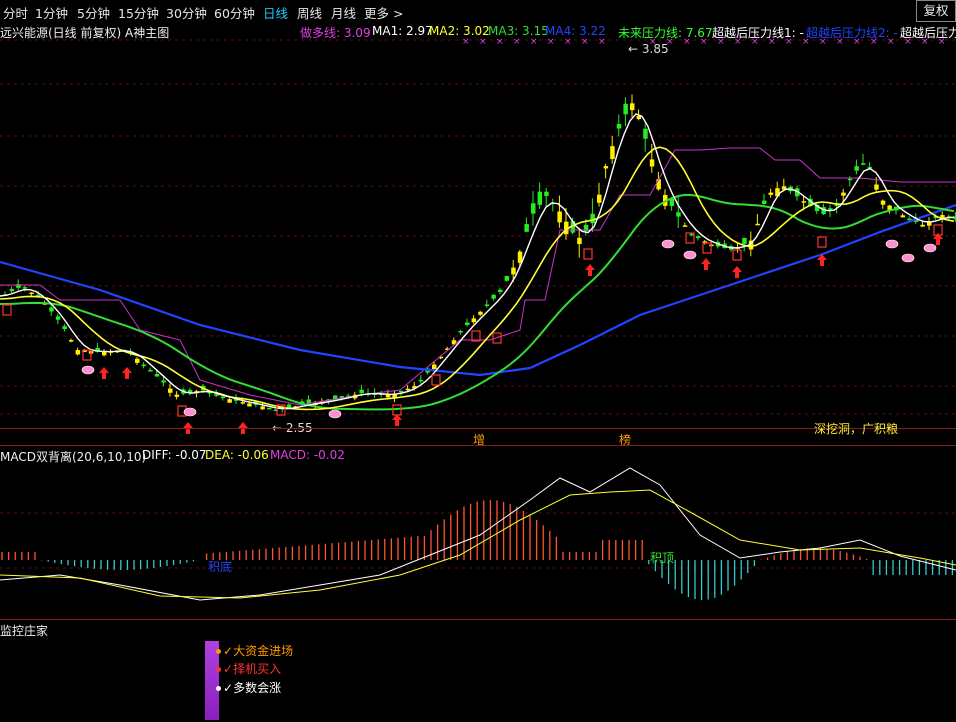 Image resolution: width=956 pixels, height=722 pixels. I want to click on macd-annotation-top: 积顶, so click(662, 558).